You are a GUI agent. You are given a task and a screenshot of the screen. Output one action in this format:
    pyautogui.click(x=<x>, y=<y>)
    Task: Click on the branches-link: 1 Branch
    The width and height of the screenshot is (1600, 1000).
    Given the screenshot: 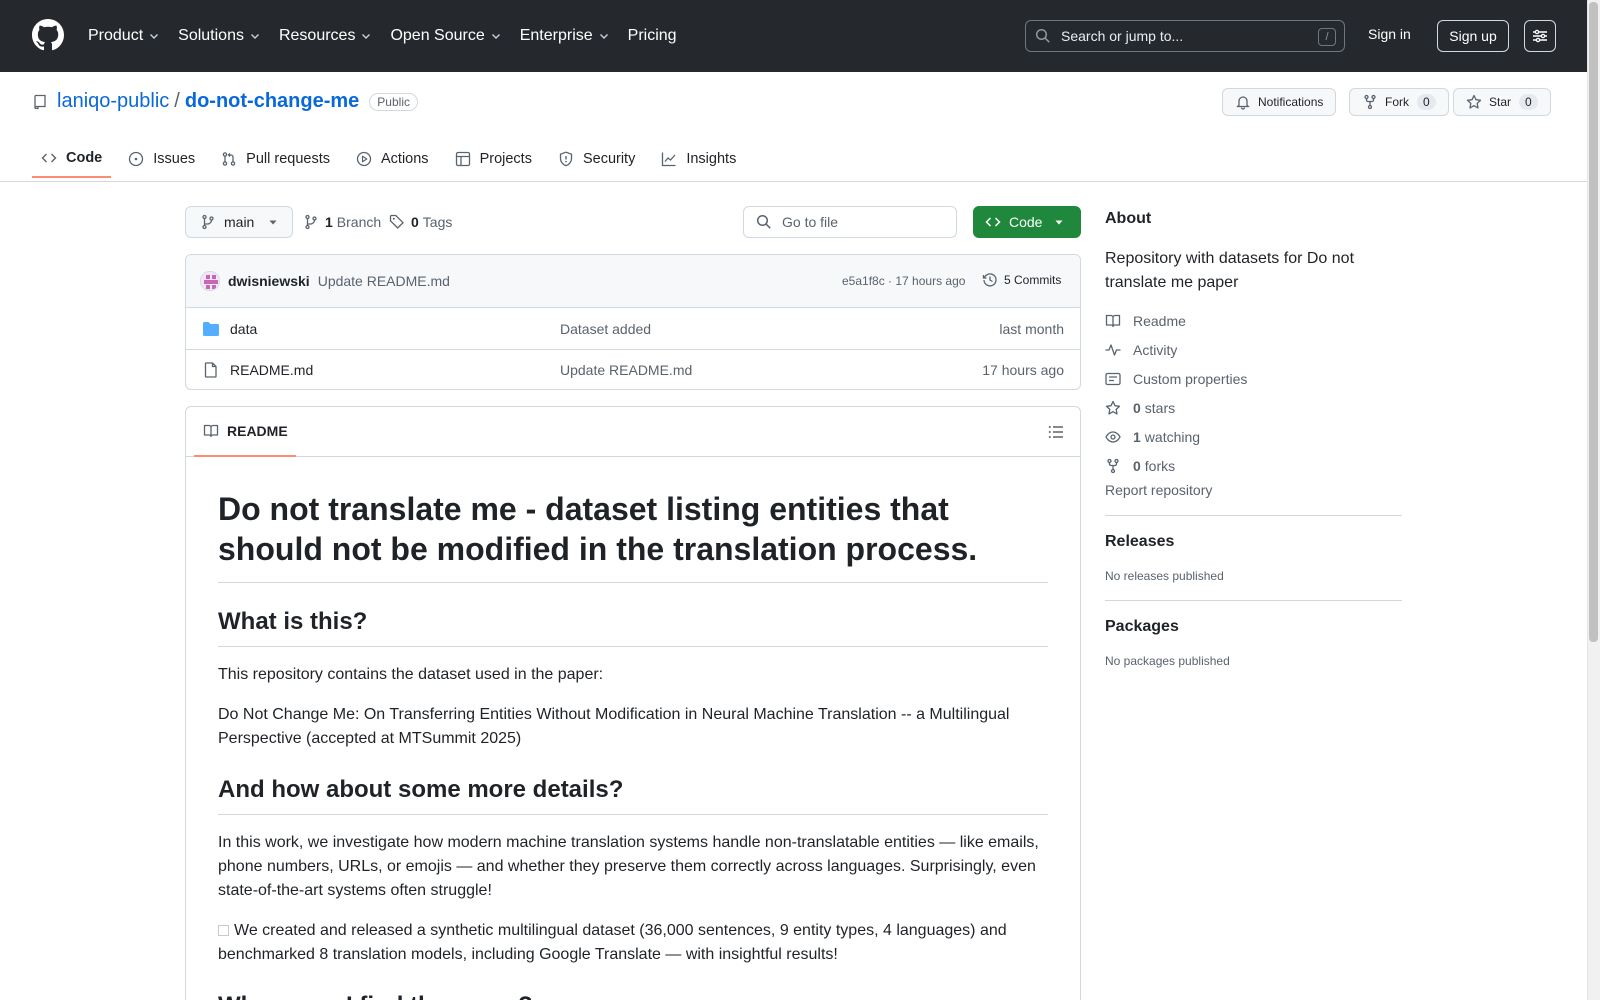 What is the action you would take?
    pyautogui.click(x=342, y=222)
    